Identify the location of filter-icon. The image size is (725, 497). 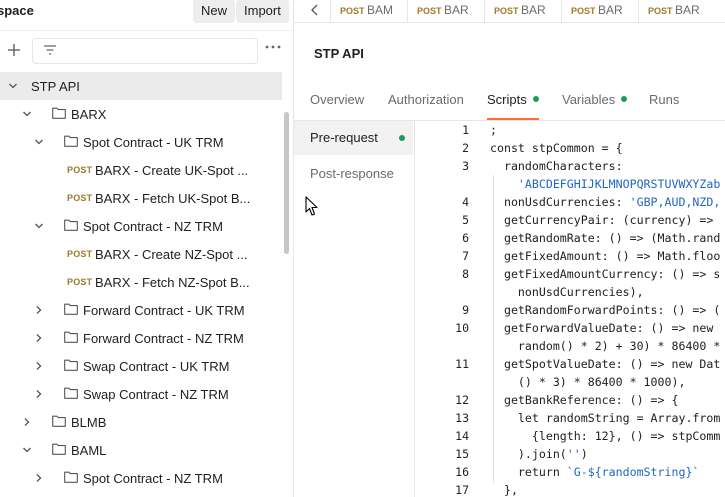
(50, 50).